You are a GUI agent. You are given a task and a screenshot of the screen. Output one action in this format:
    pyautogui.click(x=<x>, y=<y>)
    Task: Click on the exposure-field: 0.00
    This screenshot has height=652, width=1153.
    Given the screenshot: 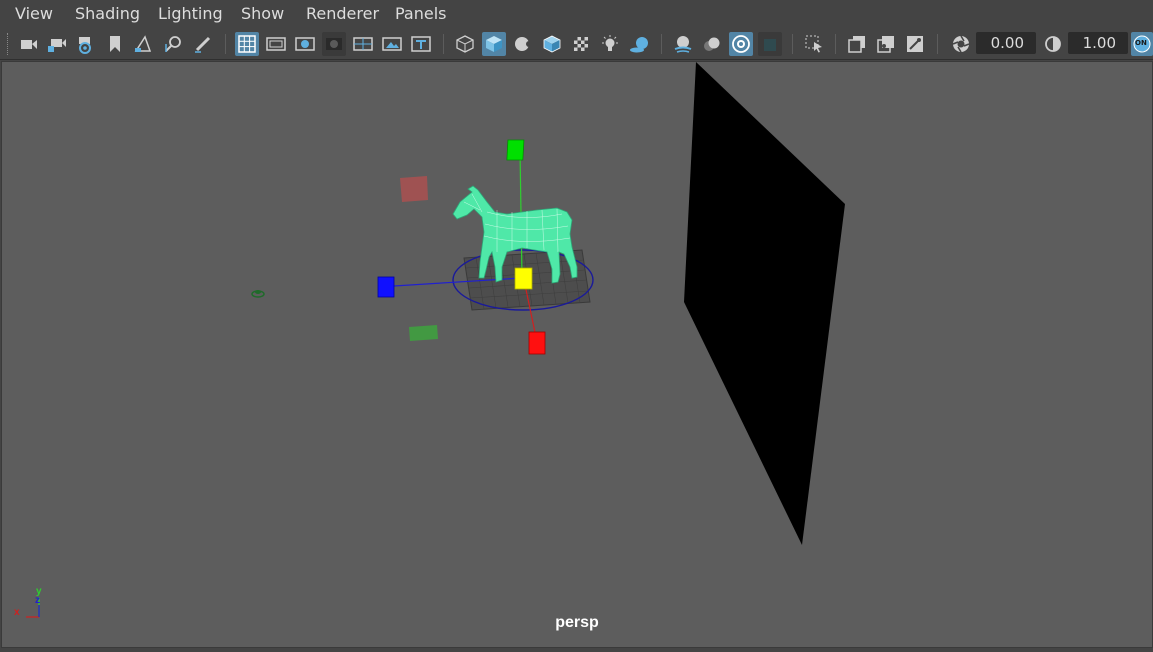 What is the action you would take?
    pyautogui.click(x=1006, y=43)
    